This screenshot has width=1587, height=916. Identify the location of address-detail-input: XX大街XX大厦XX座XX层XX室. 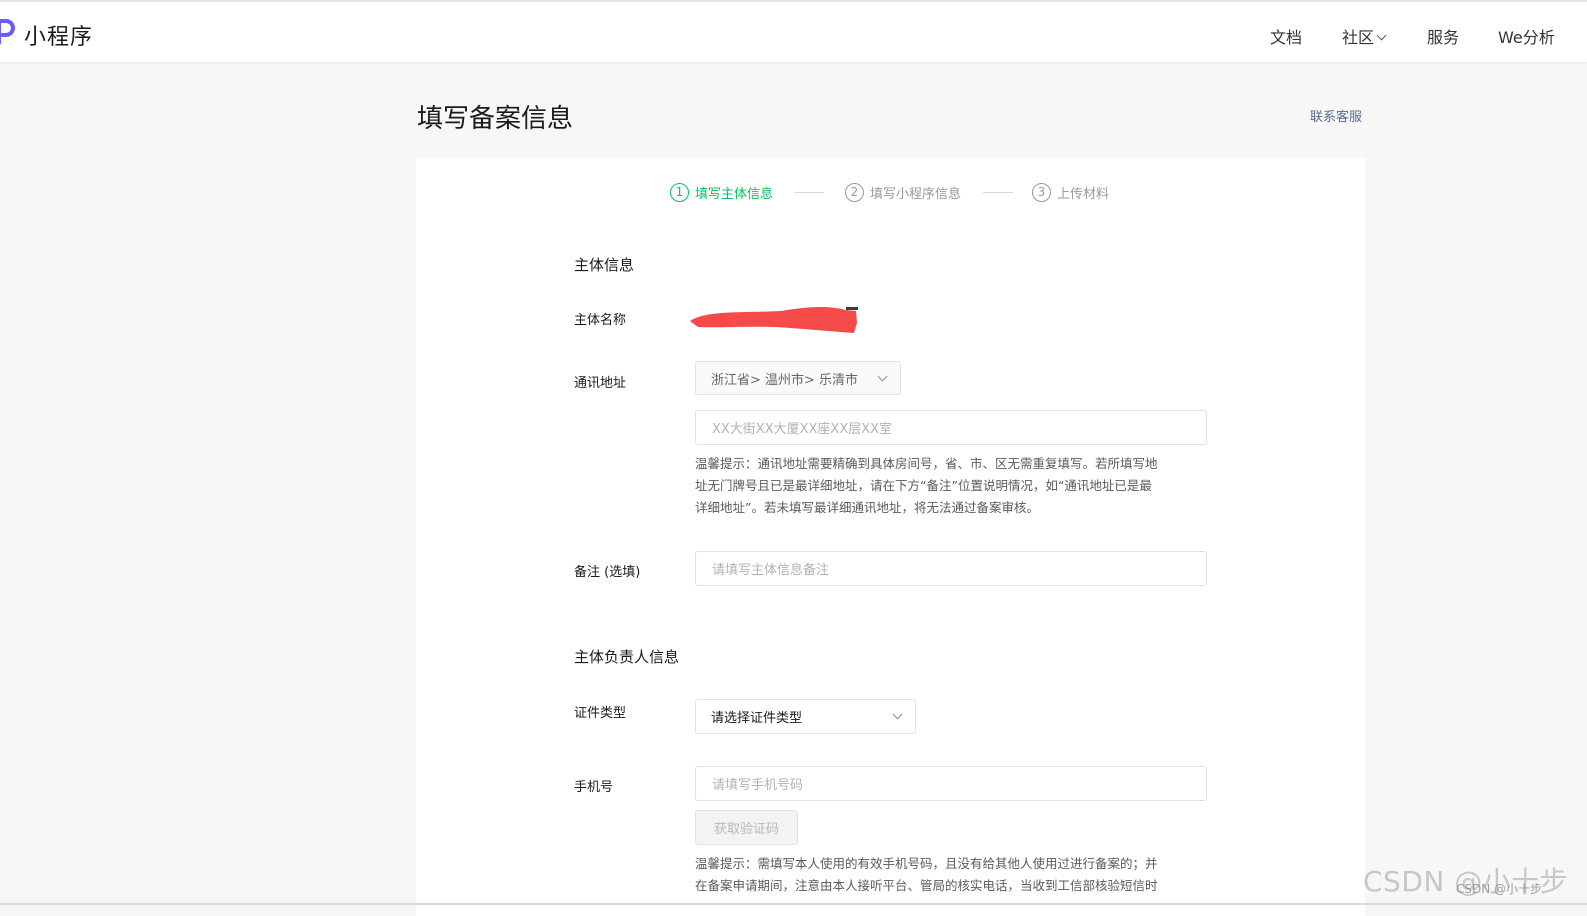
(951, 427).